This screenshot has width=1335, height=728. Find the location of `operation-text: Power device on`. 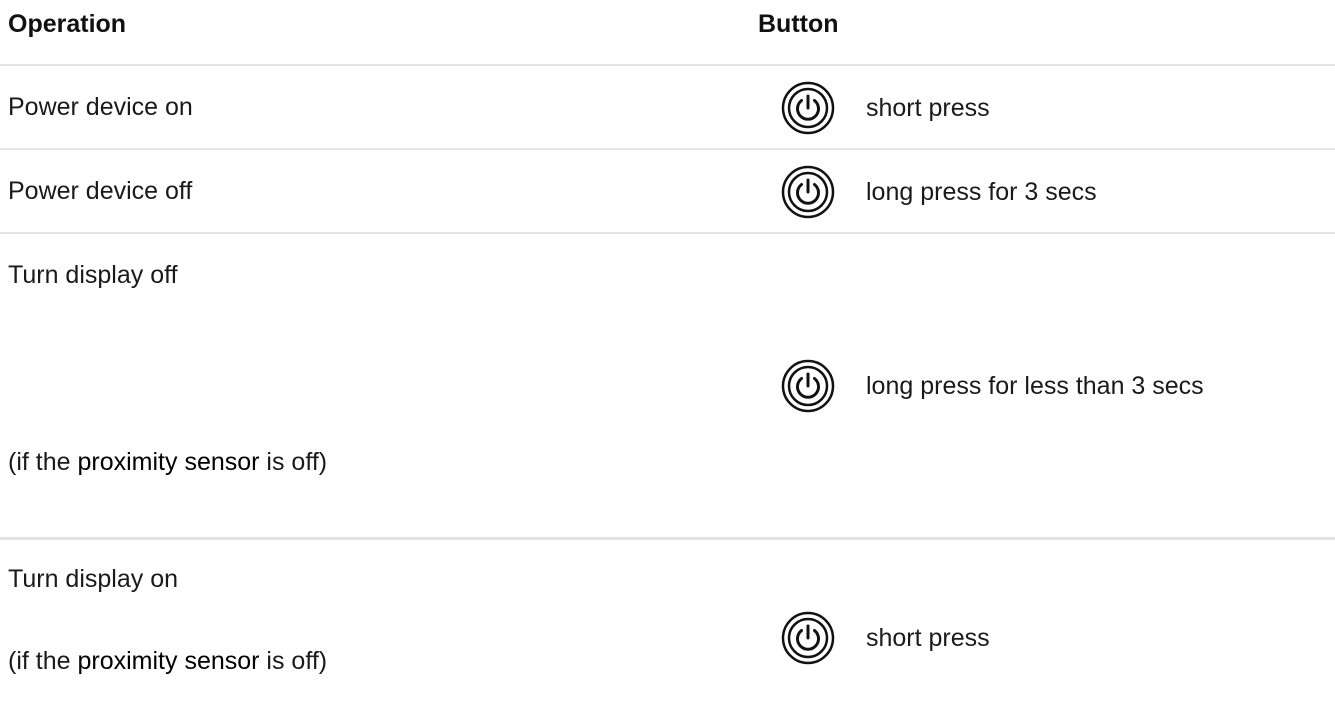

operation-text: Power device on is located at coordinates (100, 107).